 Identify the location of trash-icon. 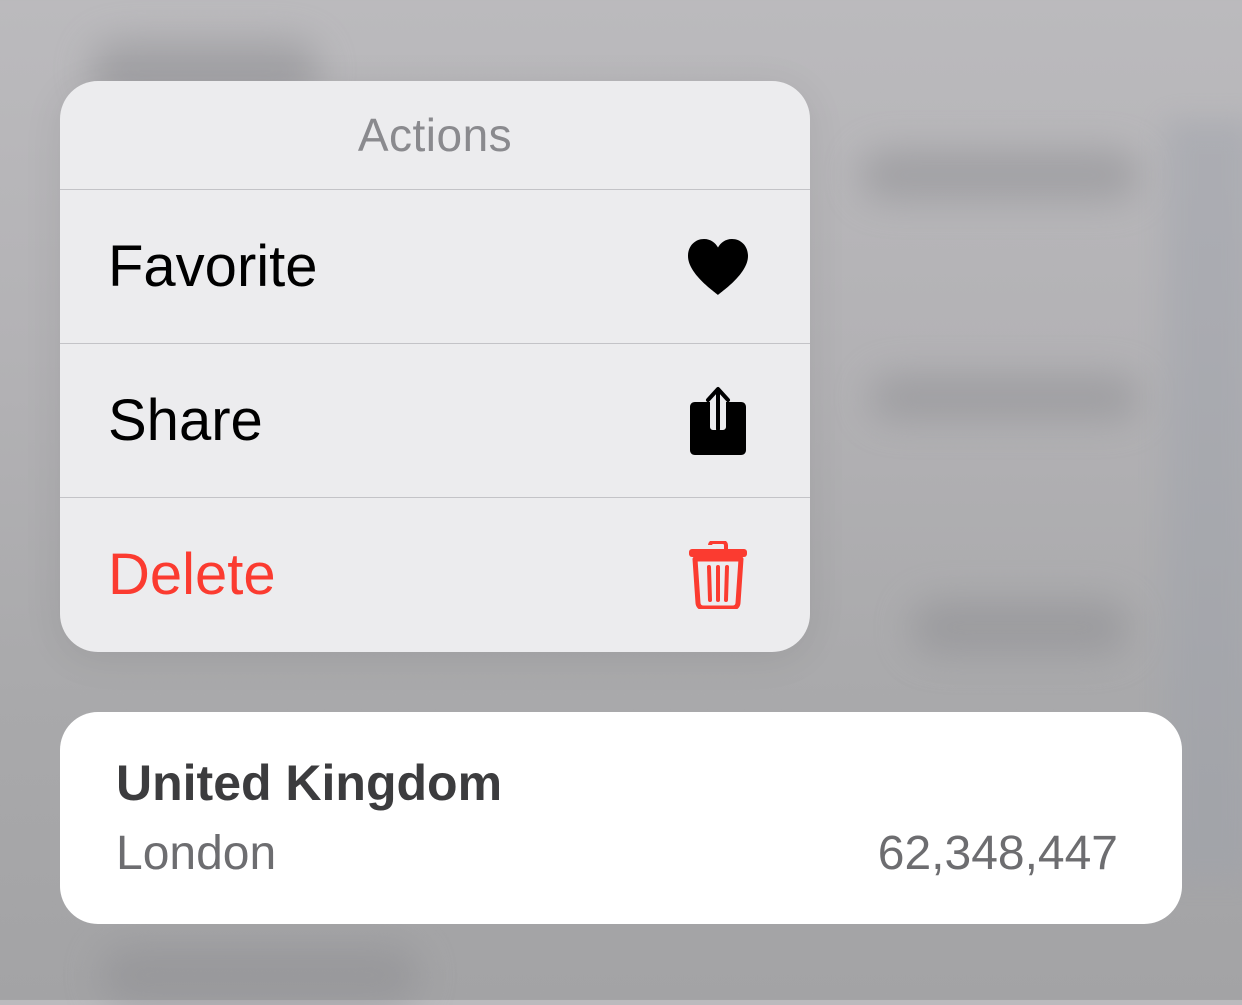
(718, 574).